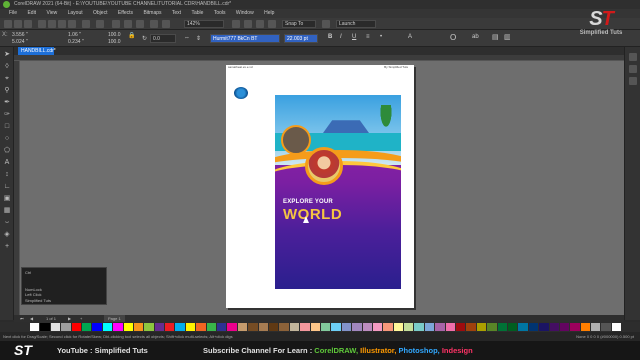 Image resolution: width=640 pixels, height=360 pixels. Describe the element at coordinates (245, 38) in the screenshot. I see `font-family-select: Hurmit777 BkCn BT` at that location.